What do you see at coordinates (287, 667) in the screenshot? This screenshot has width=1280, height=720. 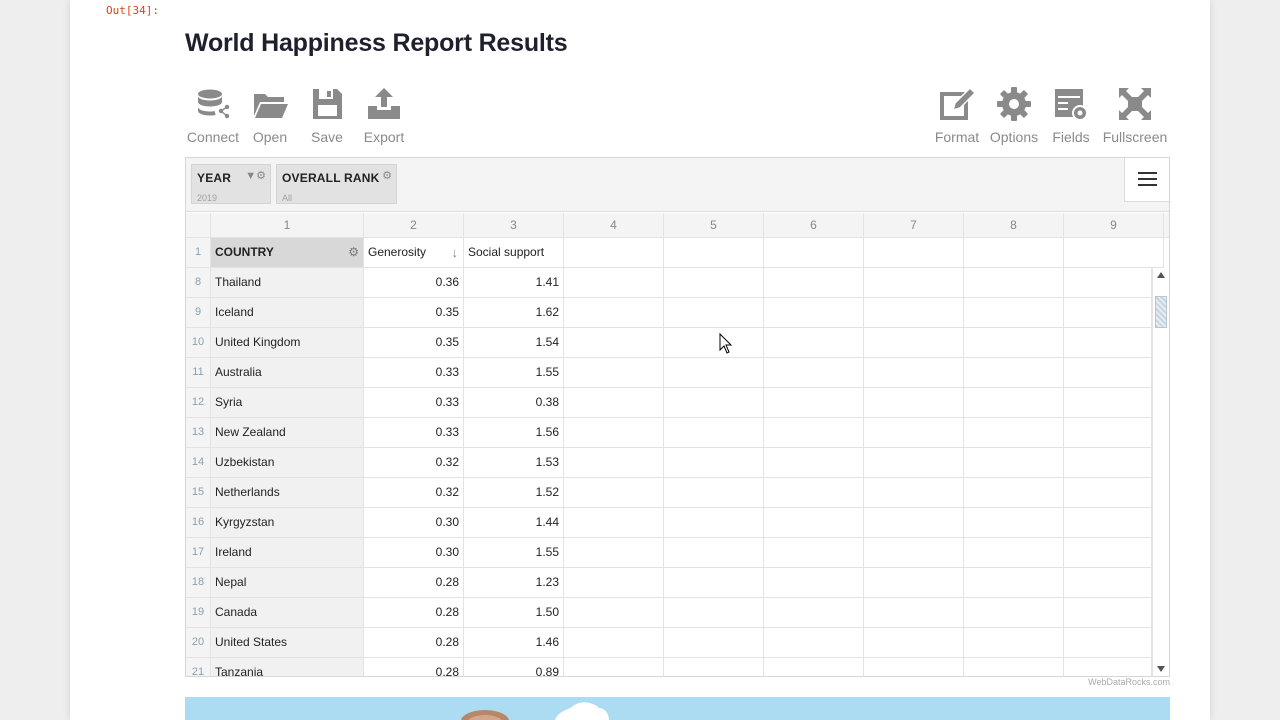 I see `country-cell: Tanzania` at bounding box center [287, 667].